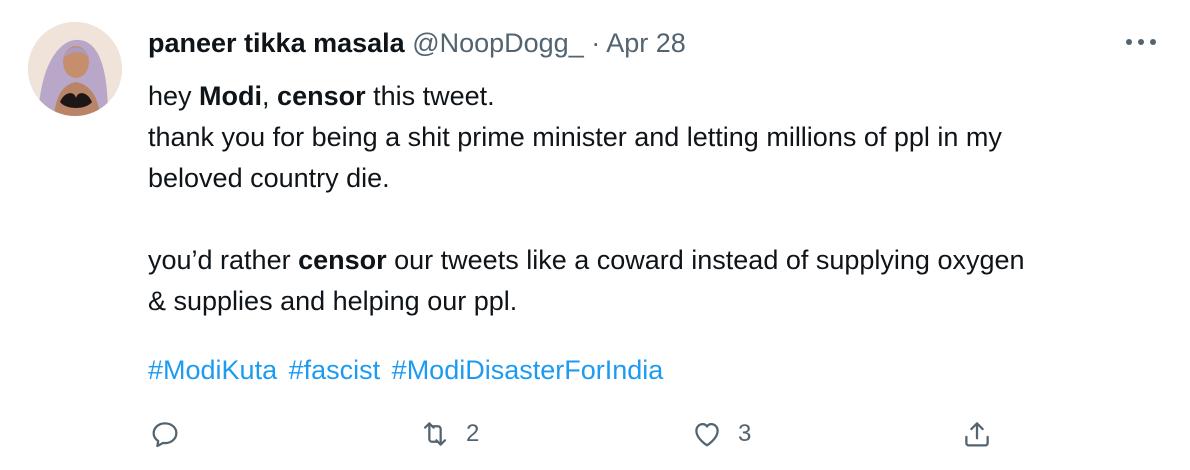 Image resolution: width=1190 pixels, height=470 pixels. I want to click on like-count: 3, so click(745, 433).